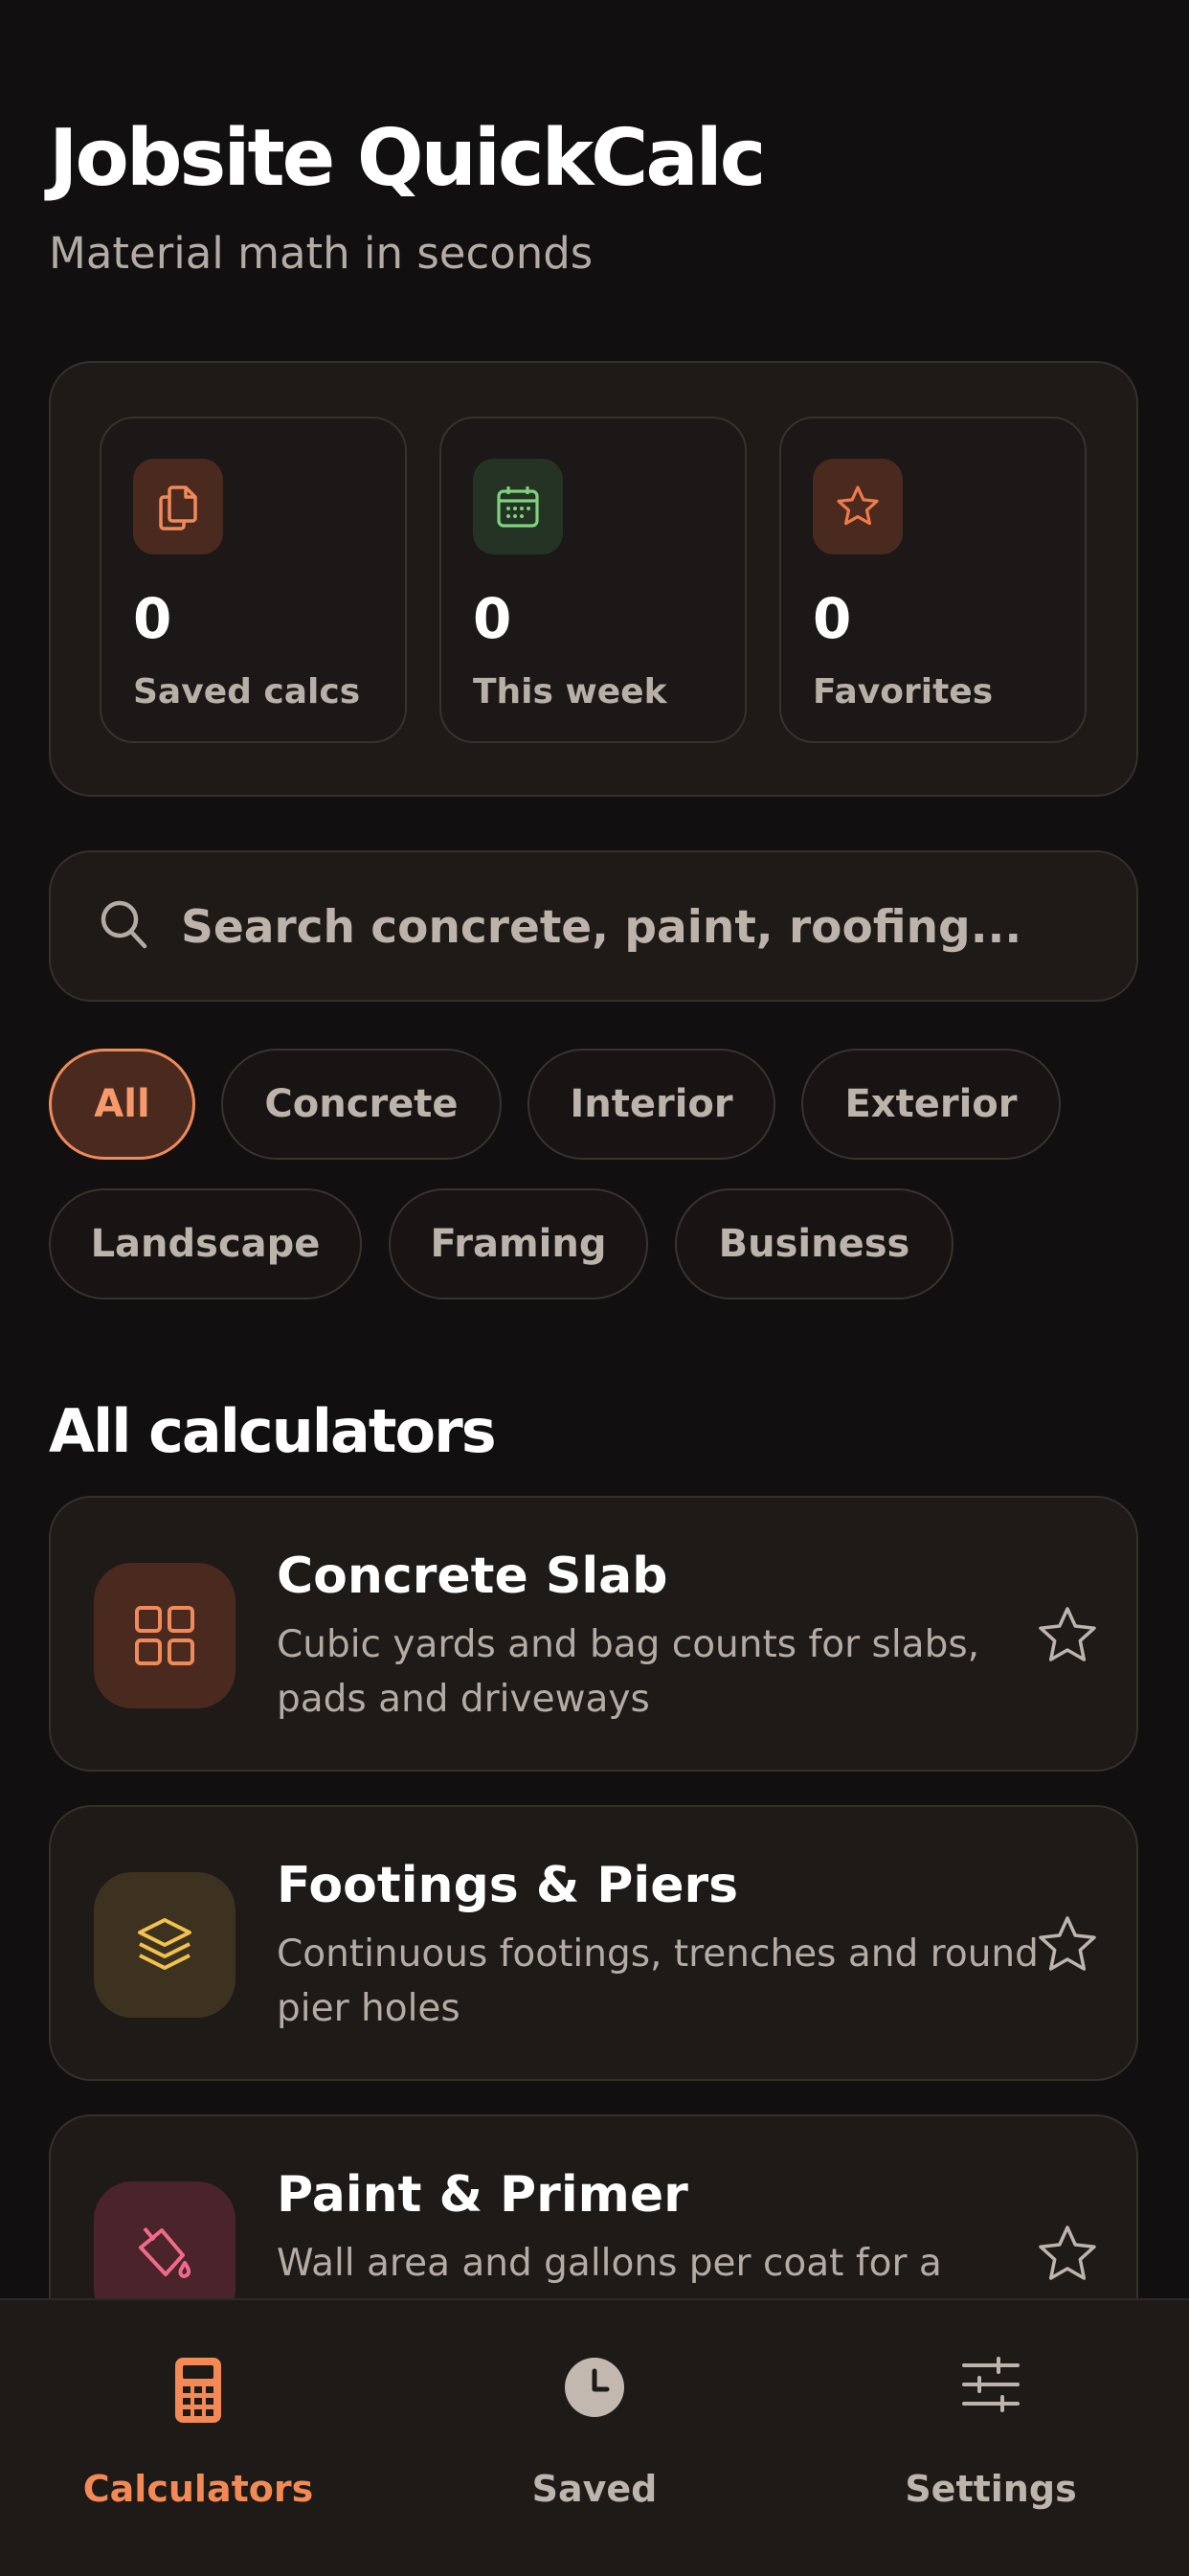 The image size is (1189, 2576). I want to click on documents-icon, so click(178, 506).